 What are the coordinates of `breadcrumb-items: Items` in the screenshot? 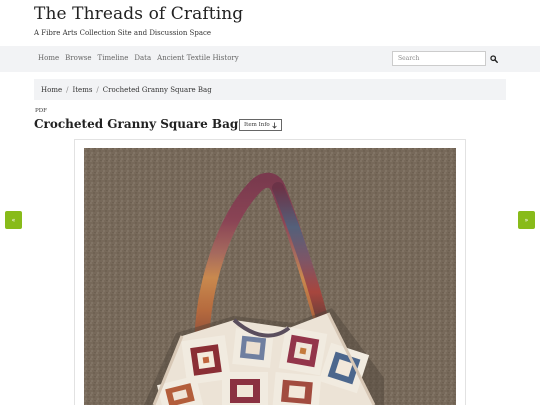 It's located at (82, 90).